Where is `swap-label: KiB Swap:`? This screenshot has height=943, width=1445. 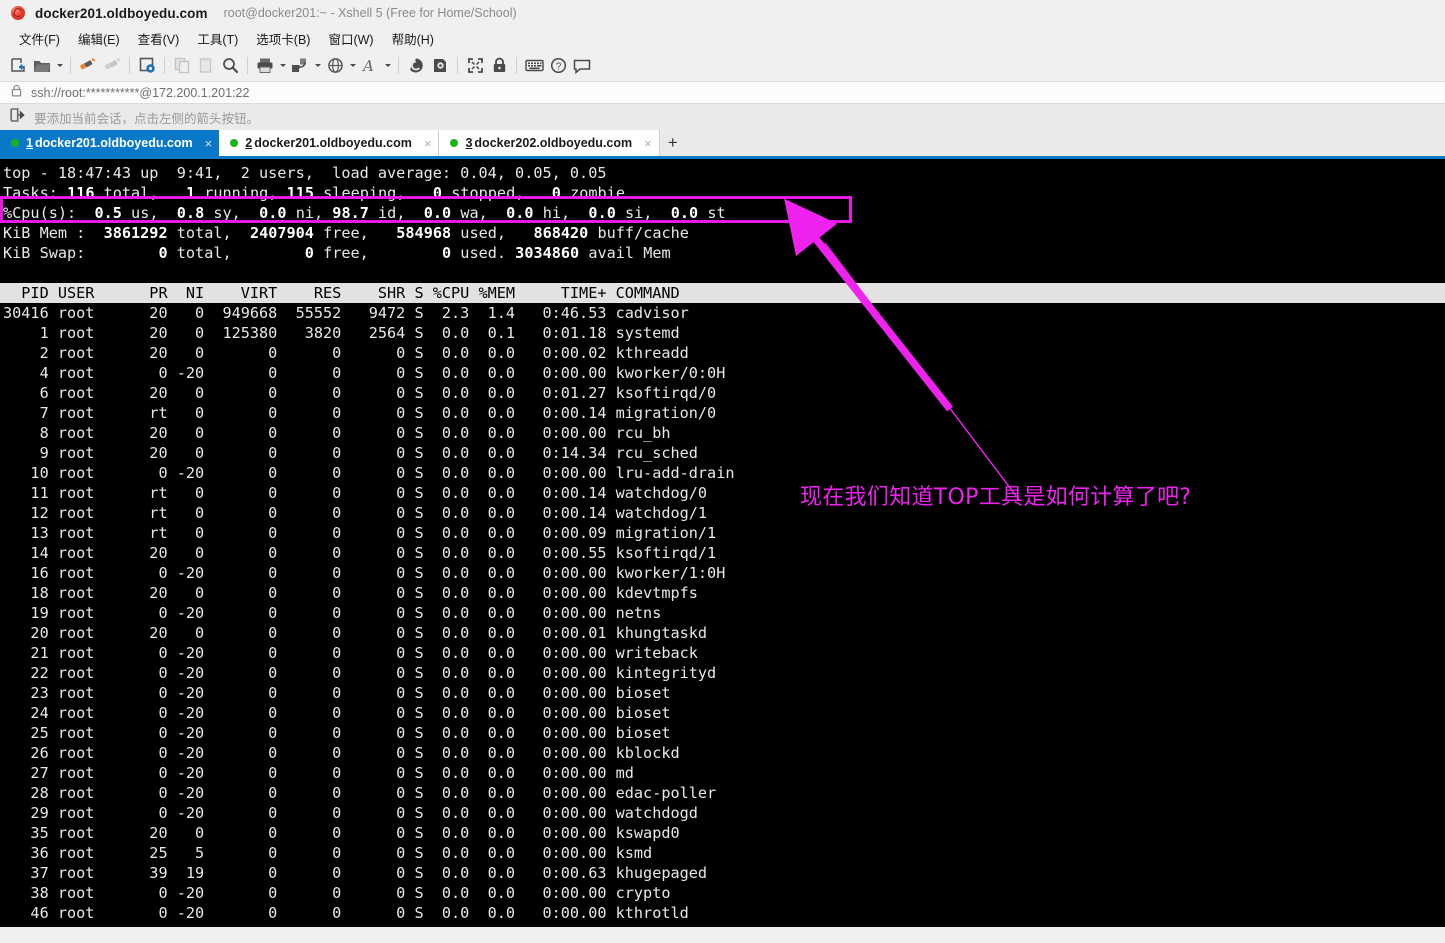 swap-label: KiB Swap: is located at coordinates (44, 253).